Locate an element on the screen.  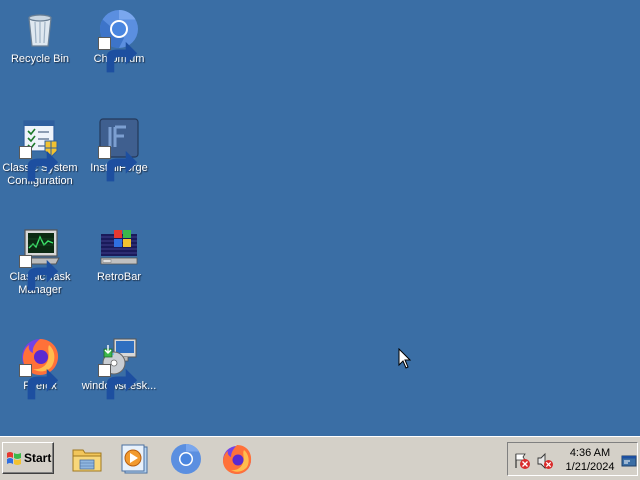
quick-launch-chromium is located at coordinates (186, 459).